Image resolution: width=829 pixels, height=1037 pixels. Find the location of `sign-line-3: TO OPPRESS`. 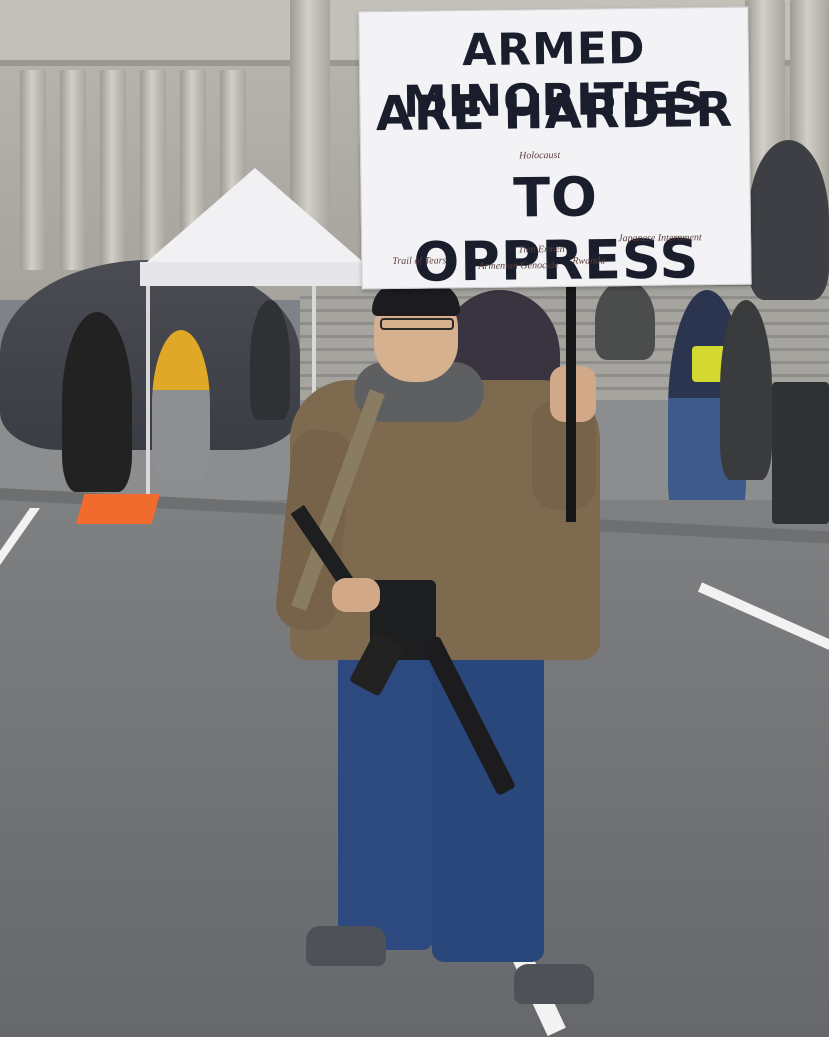

sign-line-3: TO OPPRESS is located at coordinates (556, 229).